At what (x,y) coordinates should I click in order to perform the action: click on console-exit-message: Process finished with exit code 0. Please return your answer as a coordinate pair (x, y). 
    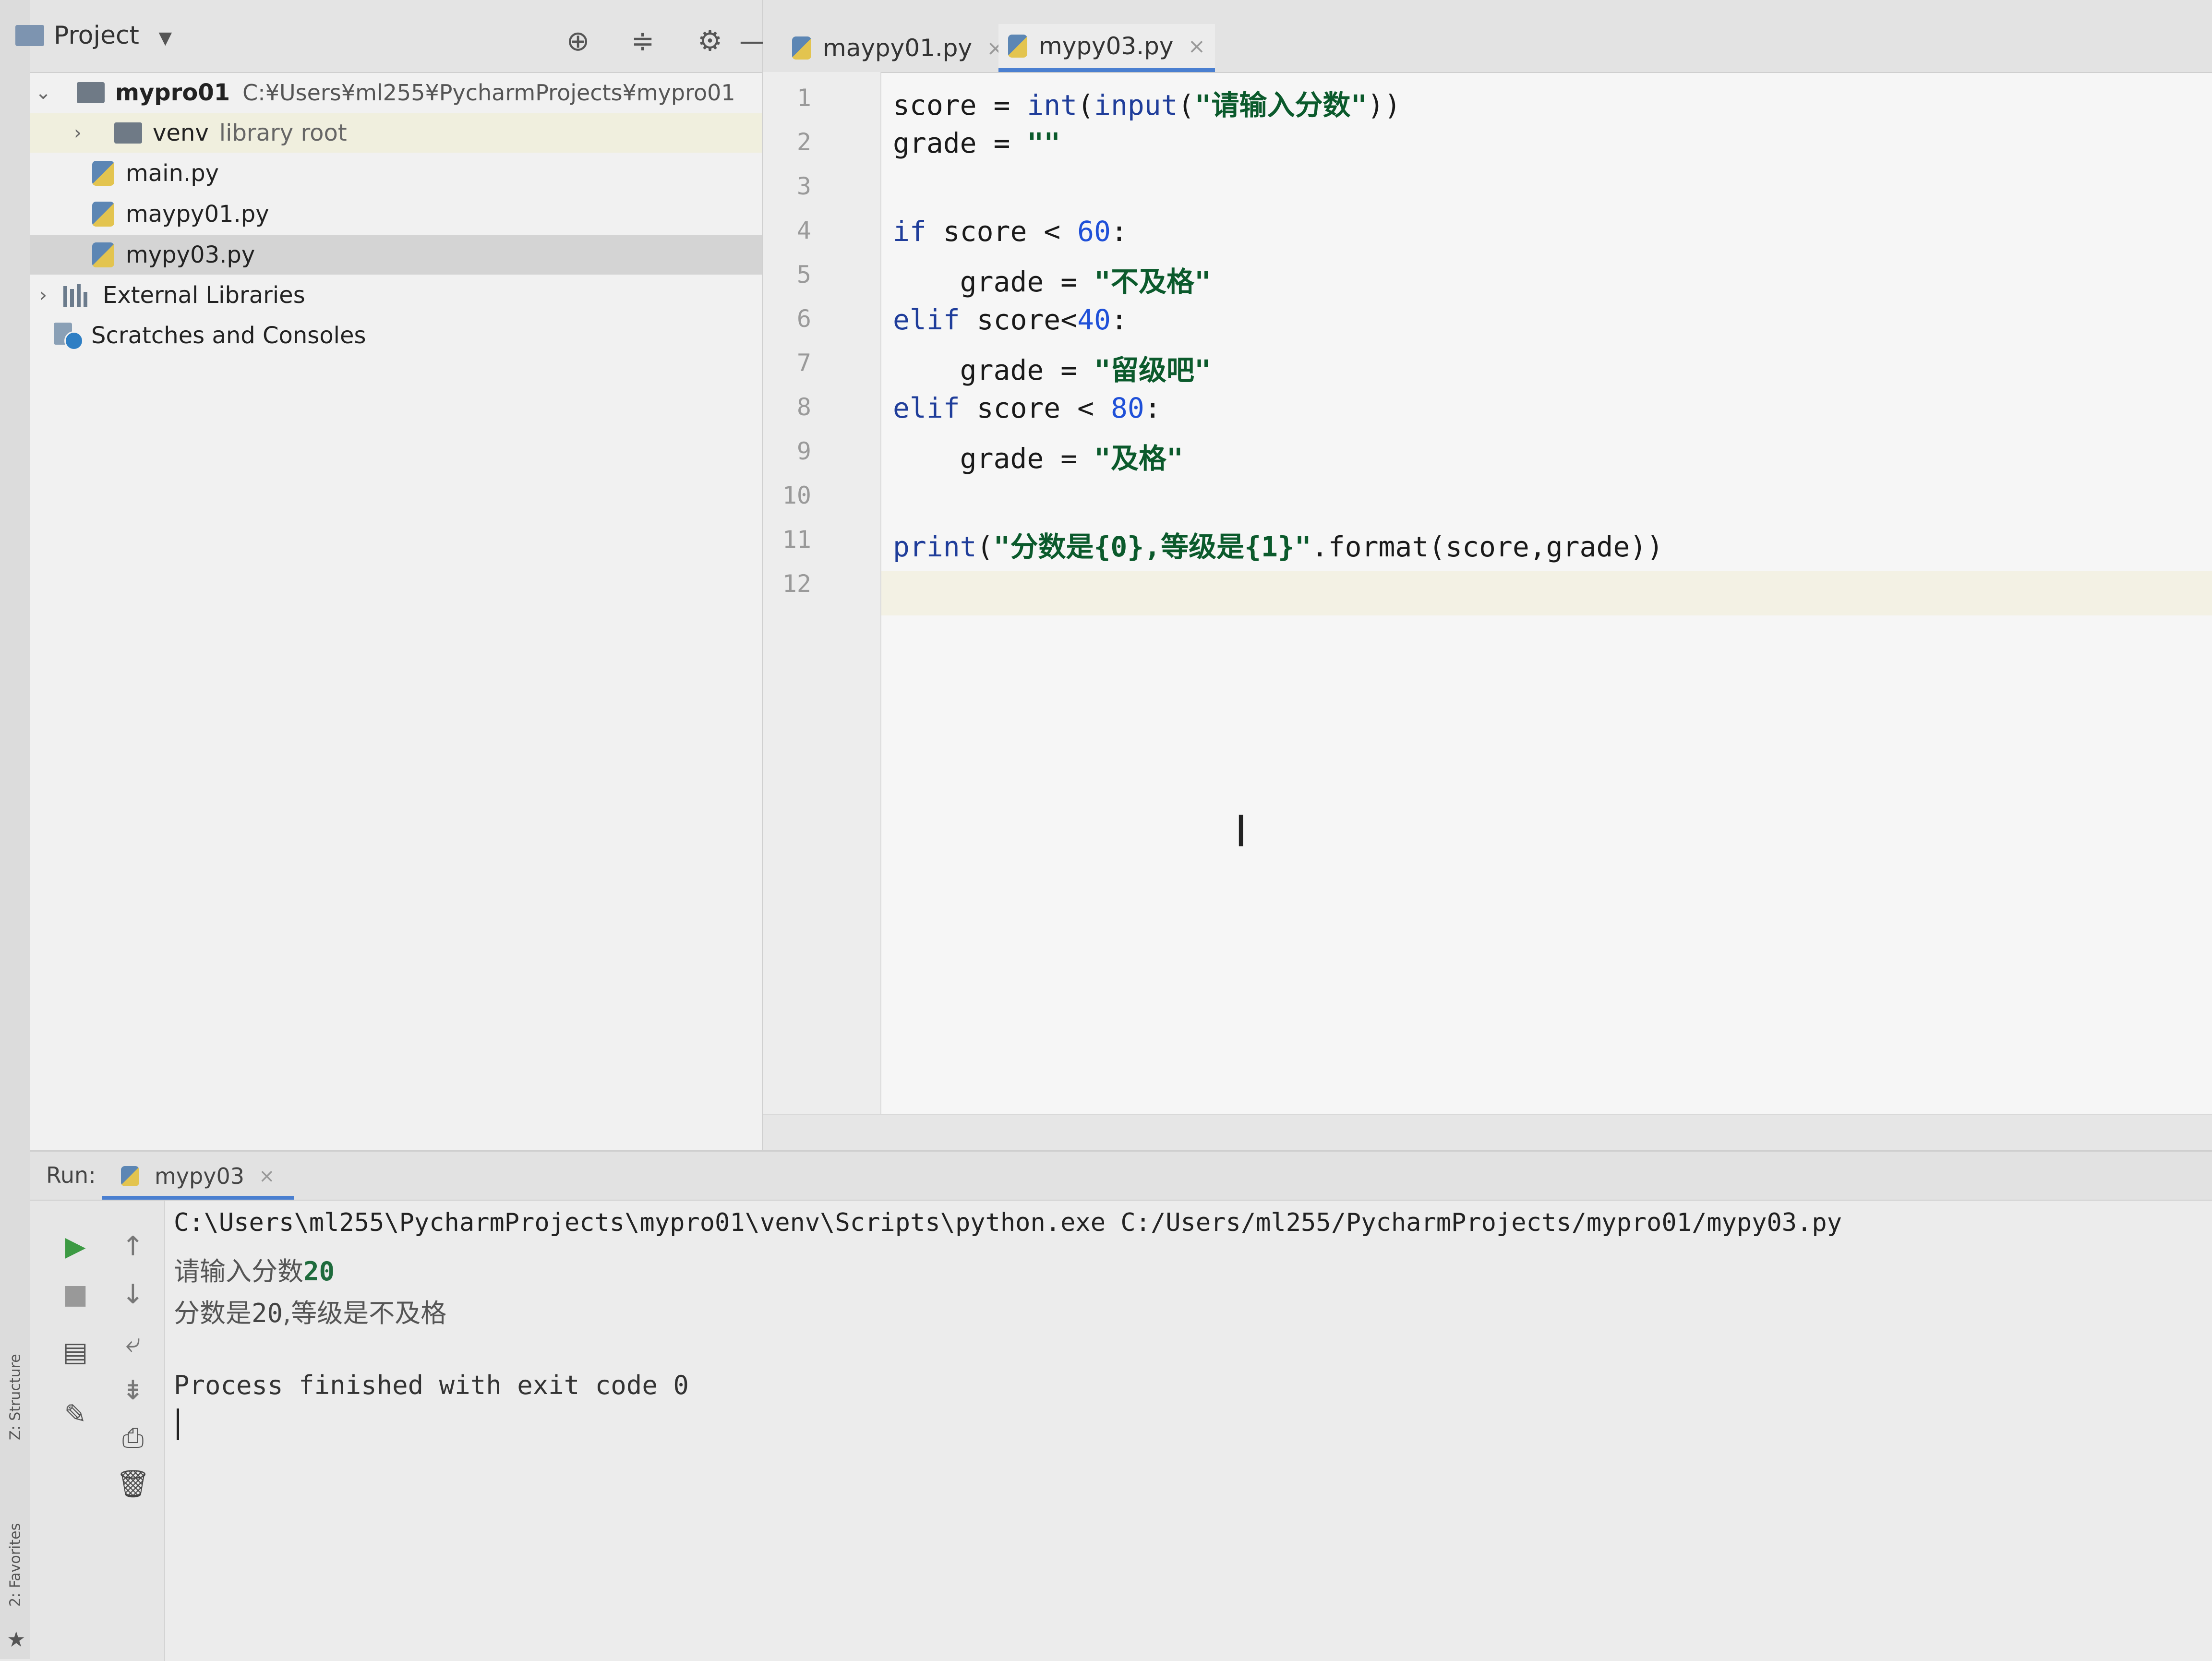
    Looking at the image, I should click on (431, 1385).